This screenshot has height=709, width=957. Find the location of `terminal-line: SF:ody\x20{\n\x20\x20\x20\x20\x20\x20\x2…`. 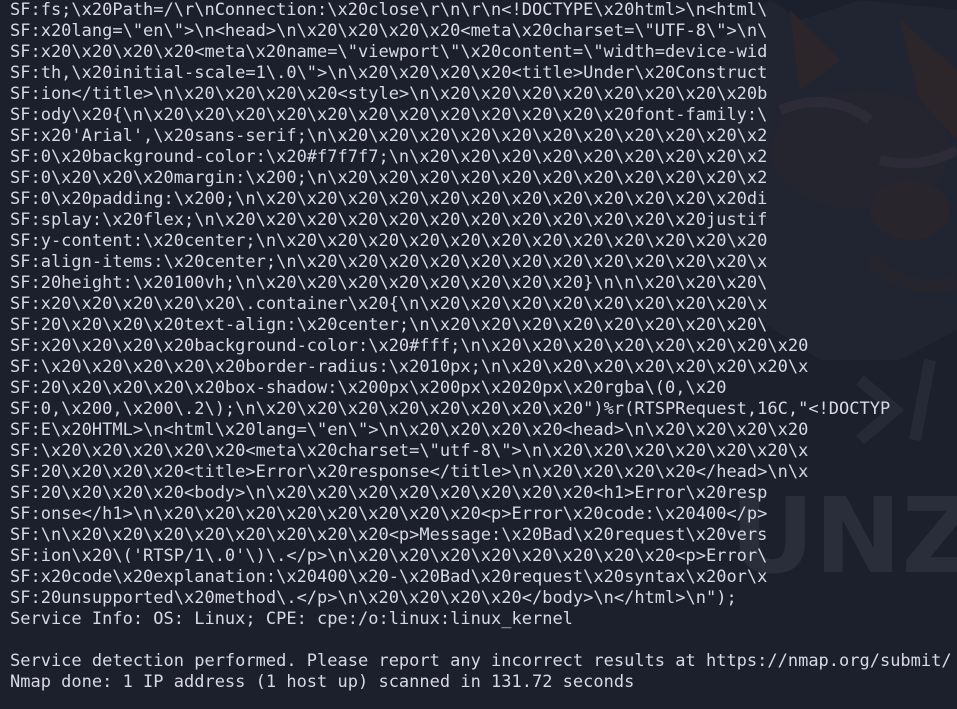

terminal-line: SF:ody\x20{\n\x20\x20\x20\x20\x20\x20\x2… is located at coordinates (389, 115).